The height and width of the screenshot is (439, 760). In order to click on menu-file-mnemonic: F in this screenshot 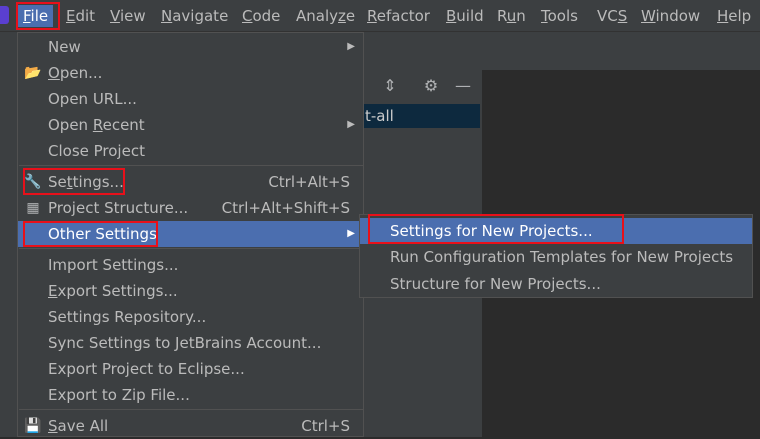, I will do `click(27, 16)`.